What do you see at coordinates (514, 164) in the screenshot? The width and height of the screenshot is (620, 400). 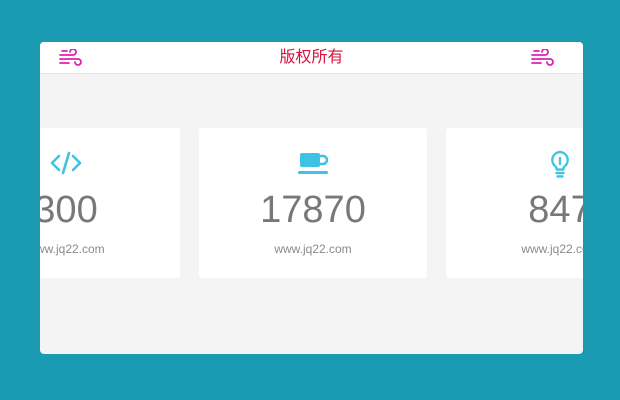 I see `lightbulb-icon` at bounding box center [514, 164].